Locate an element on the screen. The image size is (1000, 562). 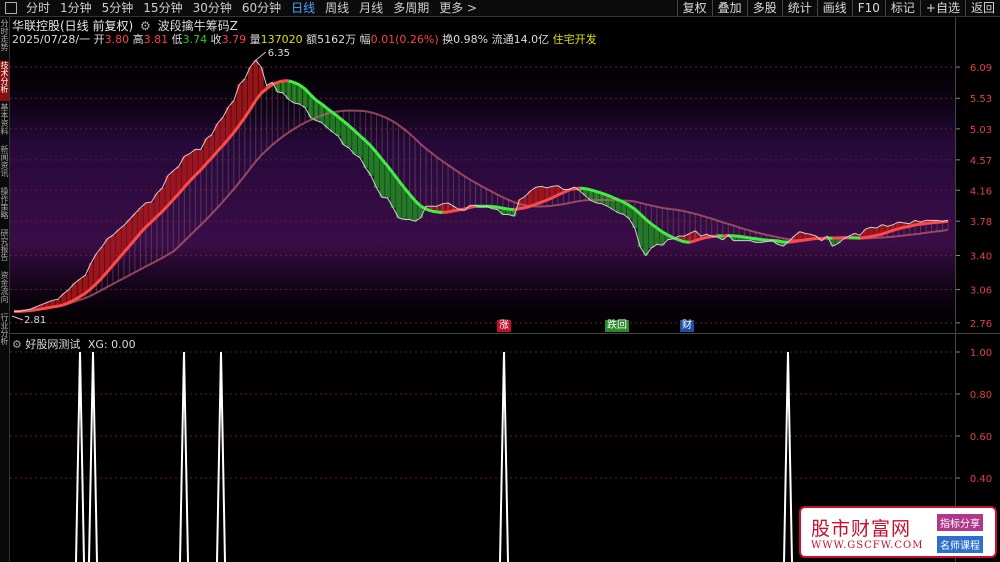
sub-pane-header: ⚙ 好股网测试 XG: 0.00 is located at coordinates (74, 344).